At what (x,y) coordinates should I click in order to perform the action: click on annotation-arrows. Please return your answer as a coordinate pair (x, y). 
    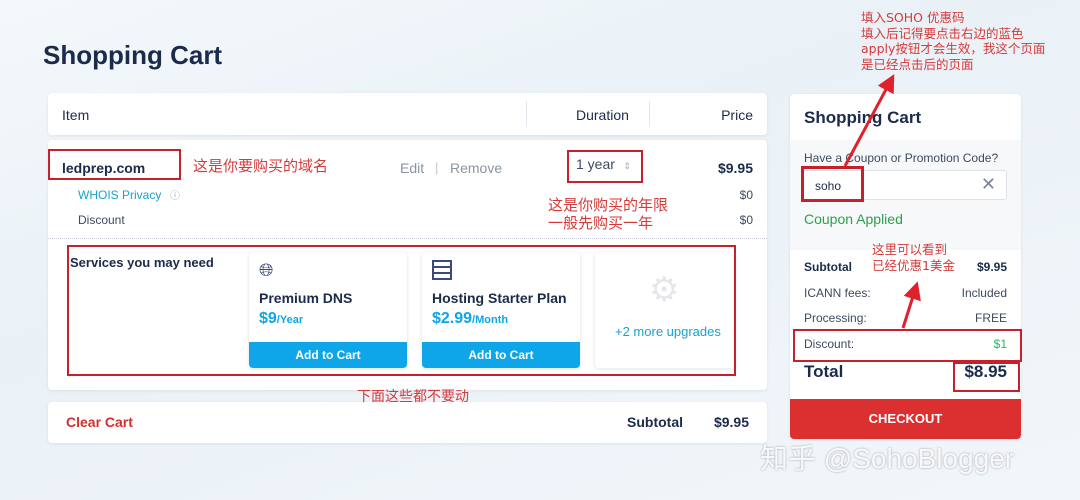
    Looking at the image, I should click on (882, 201).